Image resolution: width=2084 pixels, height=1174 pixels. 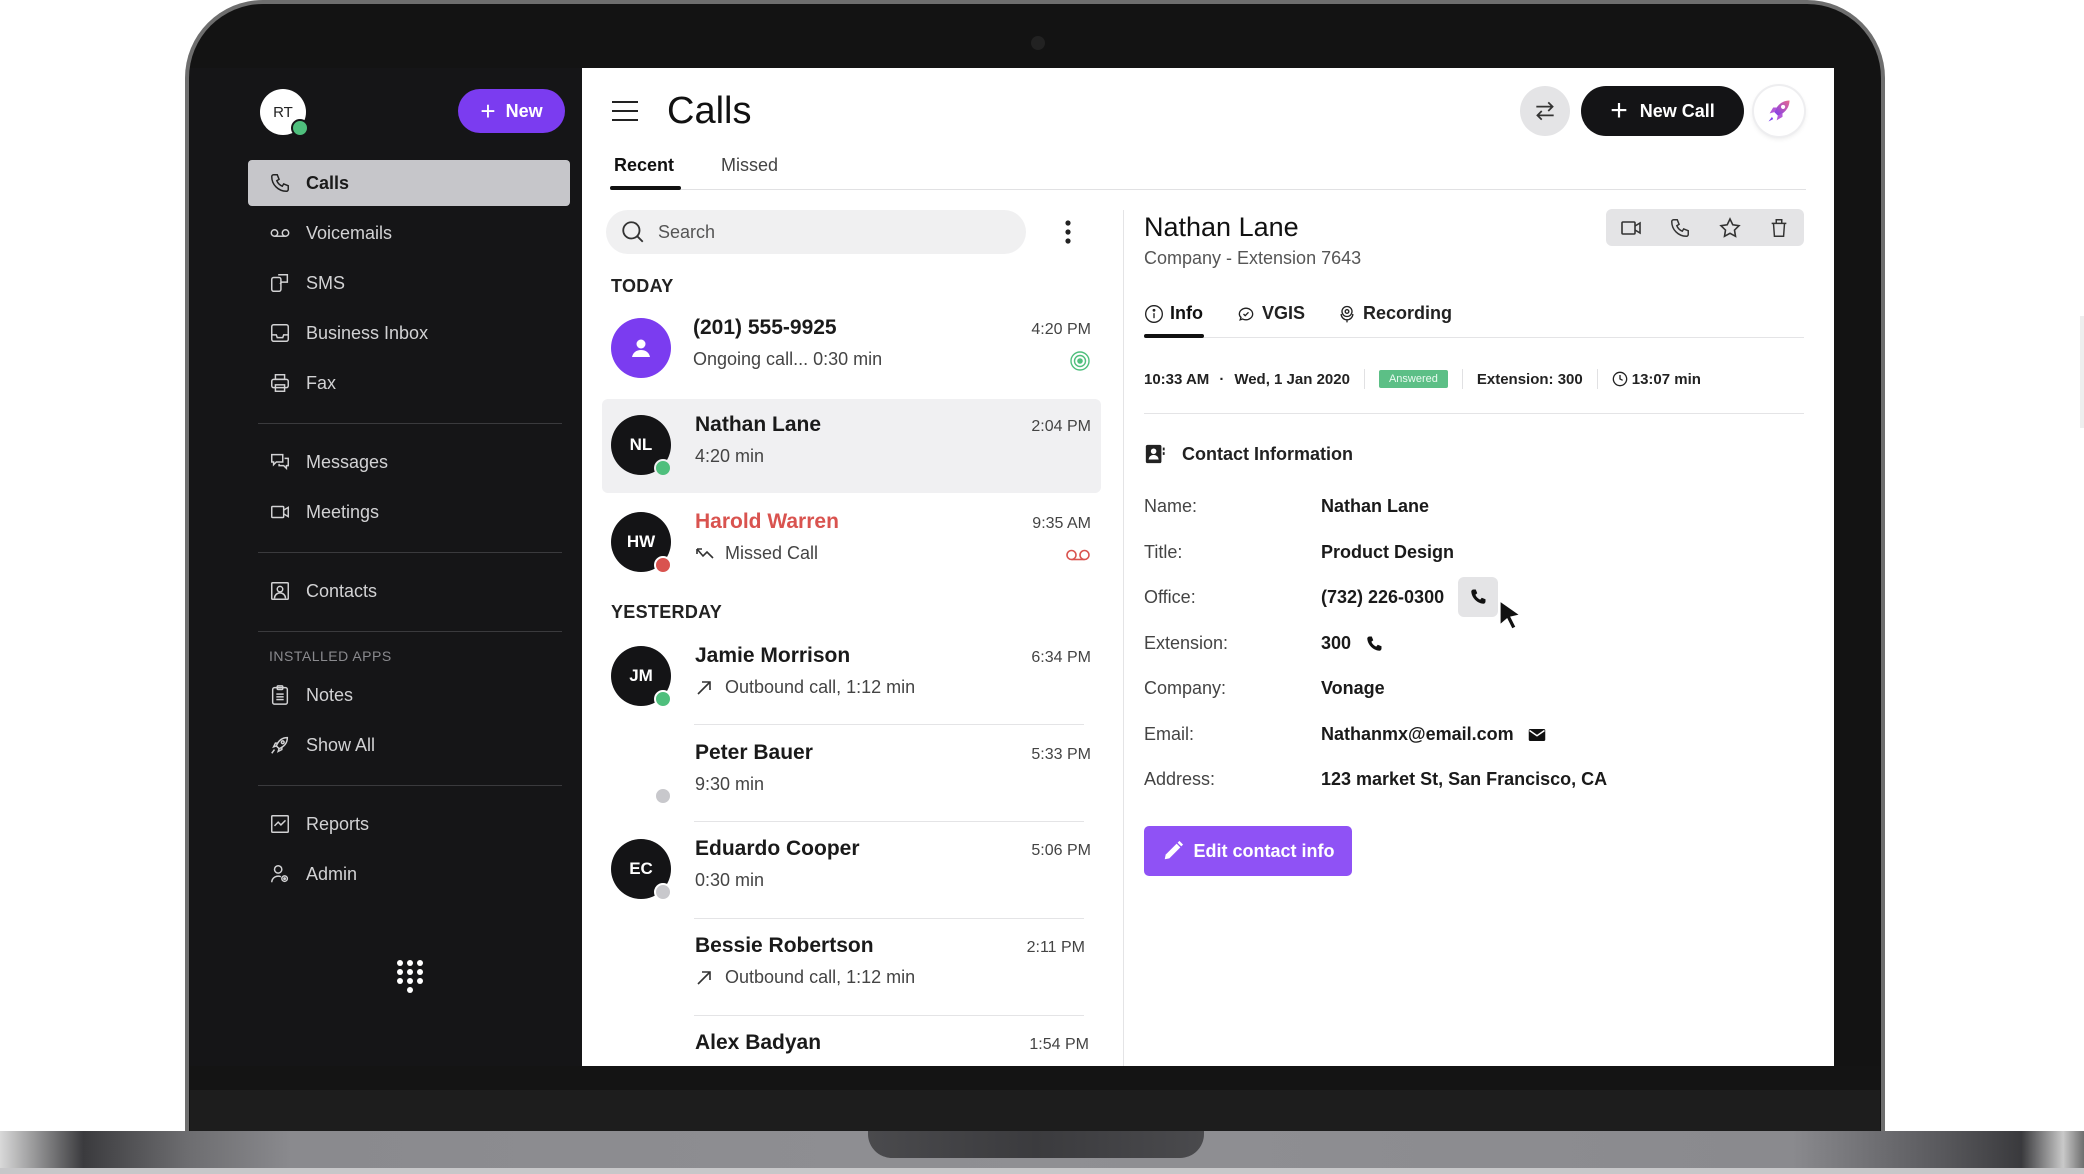 I want to click on new-button-label: New, so click(x=524, y=110).